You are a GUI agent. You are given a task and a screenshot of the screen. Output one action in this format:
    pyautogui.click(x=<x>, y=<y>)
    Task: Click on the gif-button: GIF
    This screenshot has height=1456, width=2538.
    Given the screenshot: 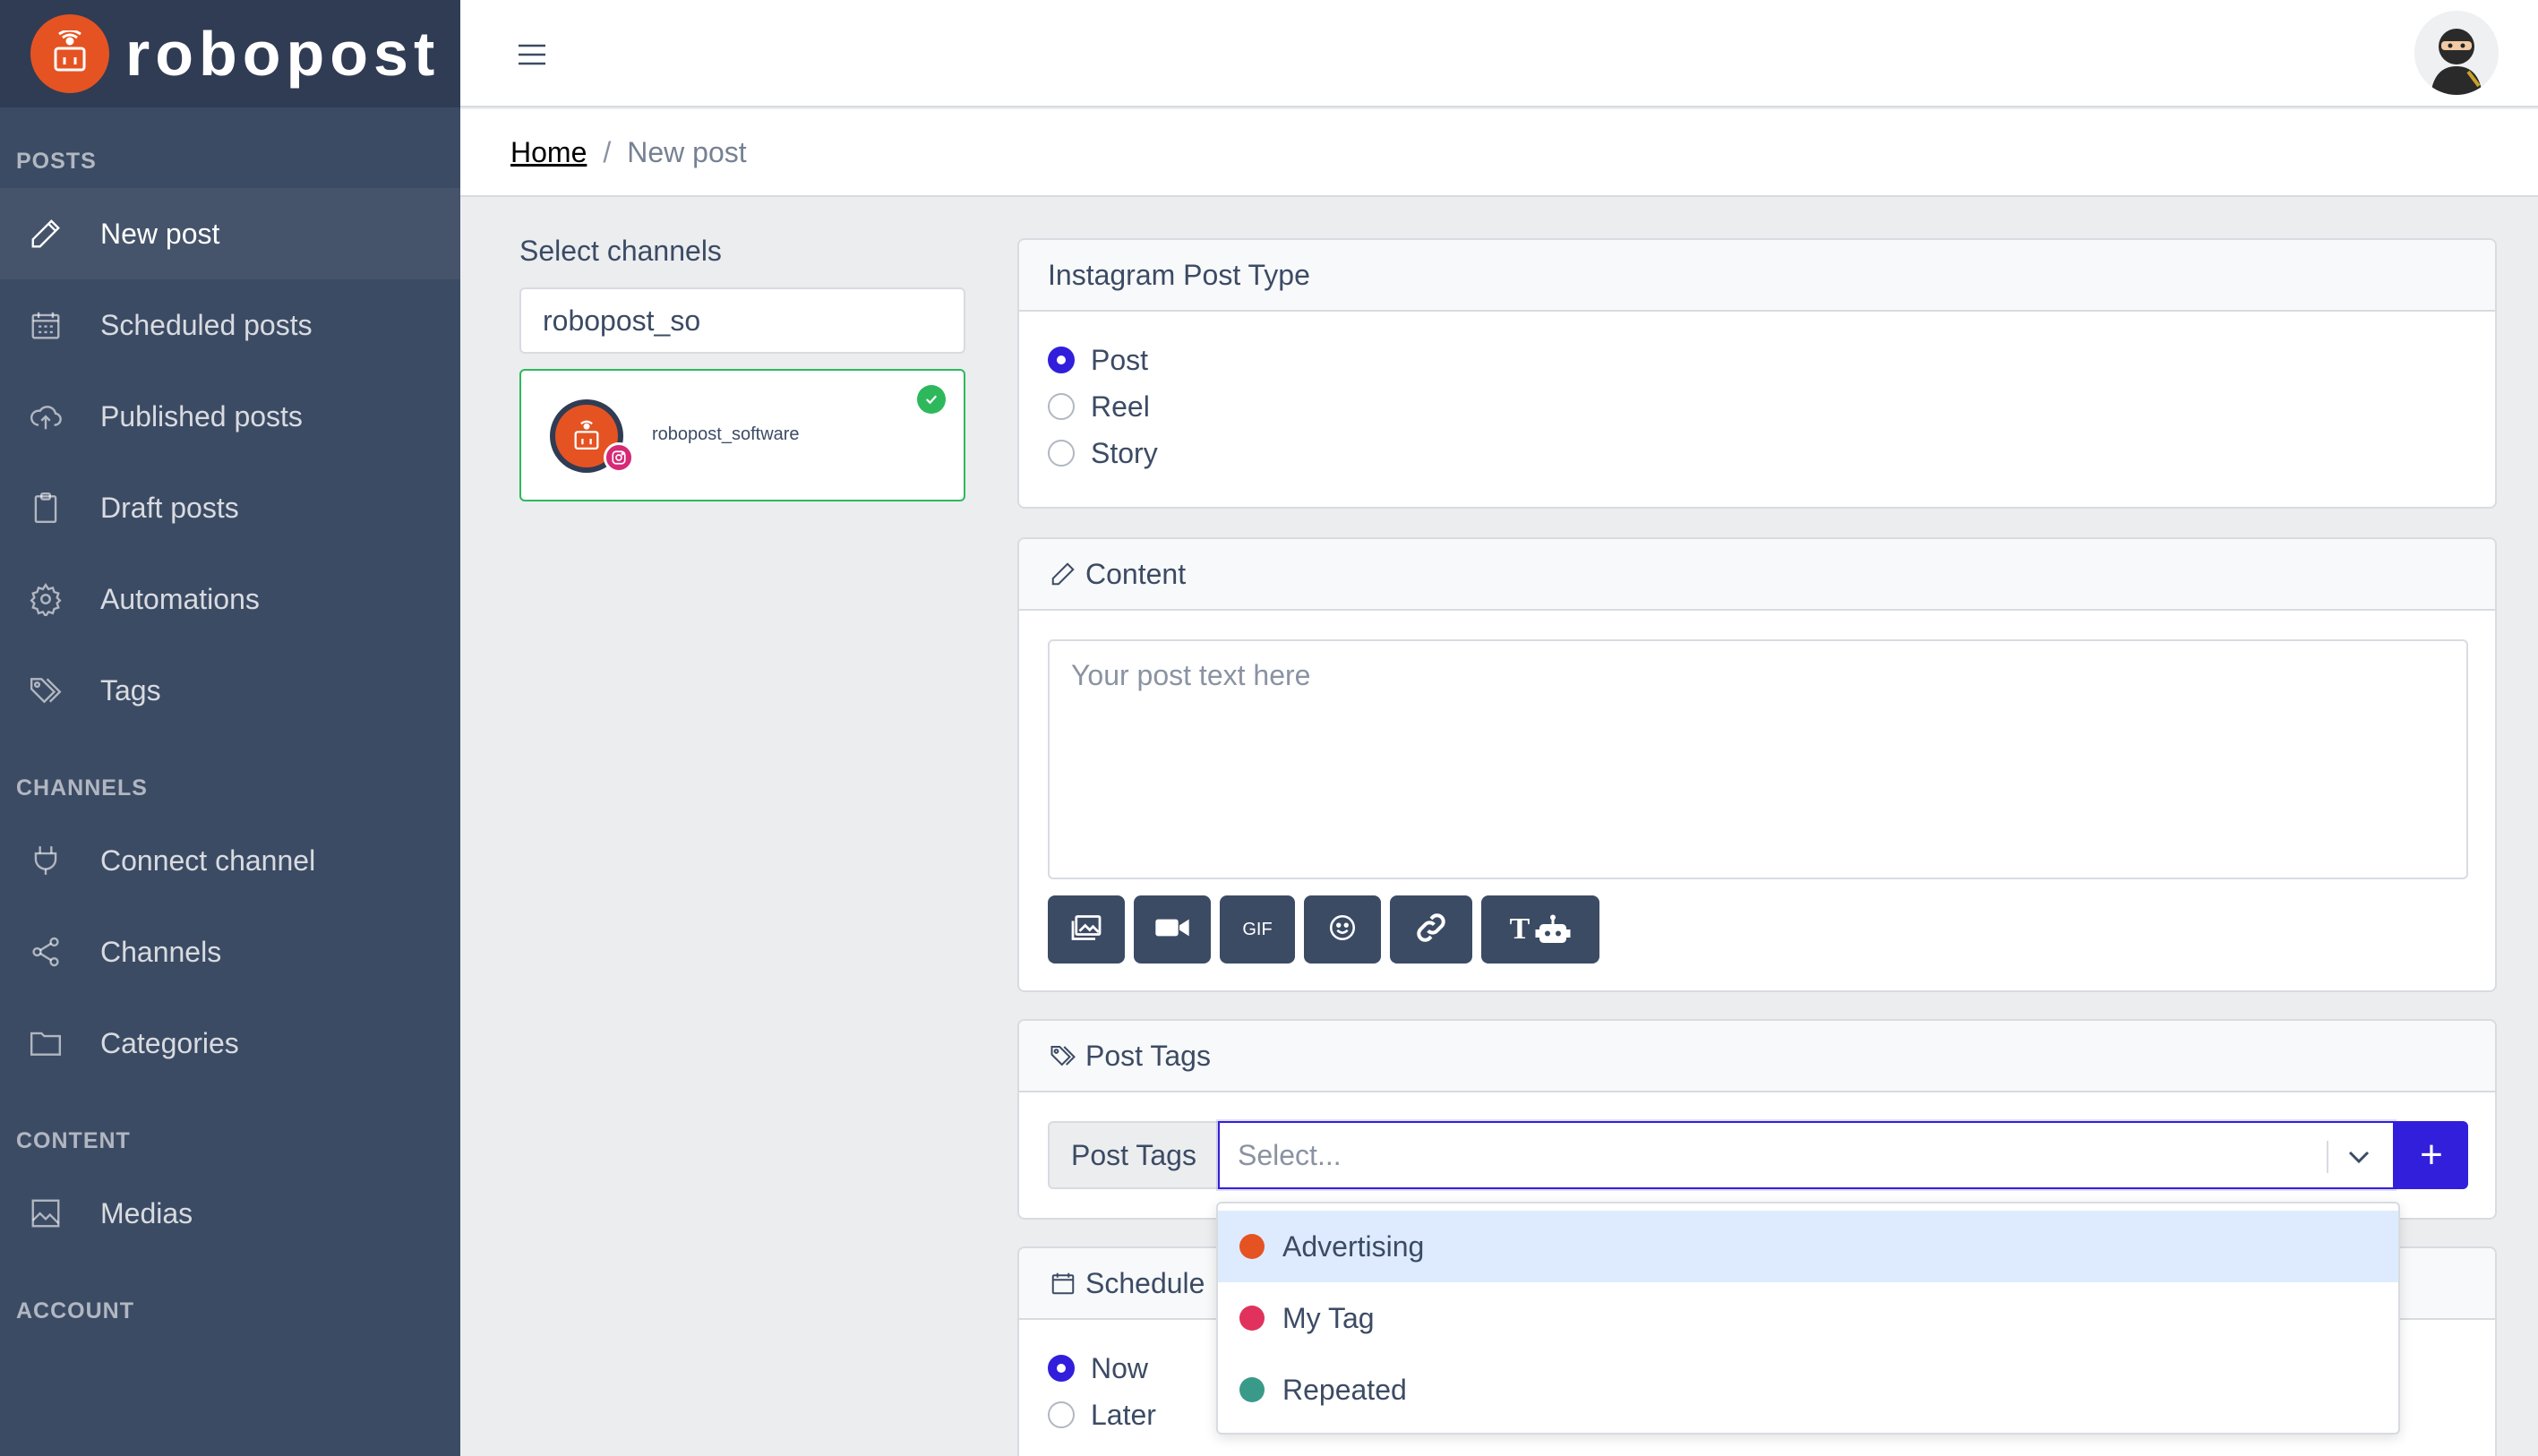 What is the action you would take?
    pyautogui.click(x=1257, y=929)
    